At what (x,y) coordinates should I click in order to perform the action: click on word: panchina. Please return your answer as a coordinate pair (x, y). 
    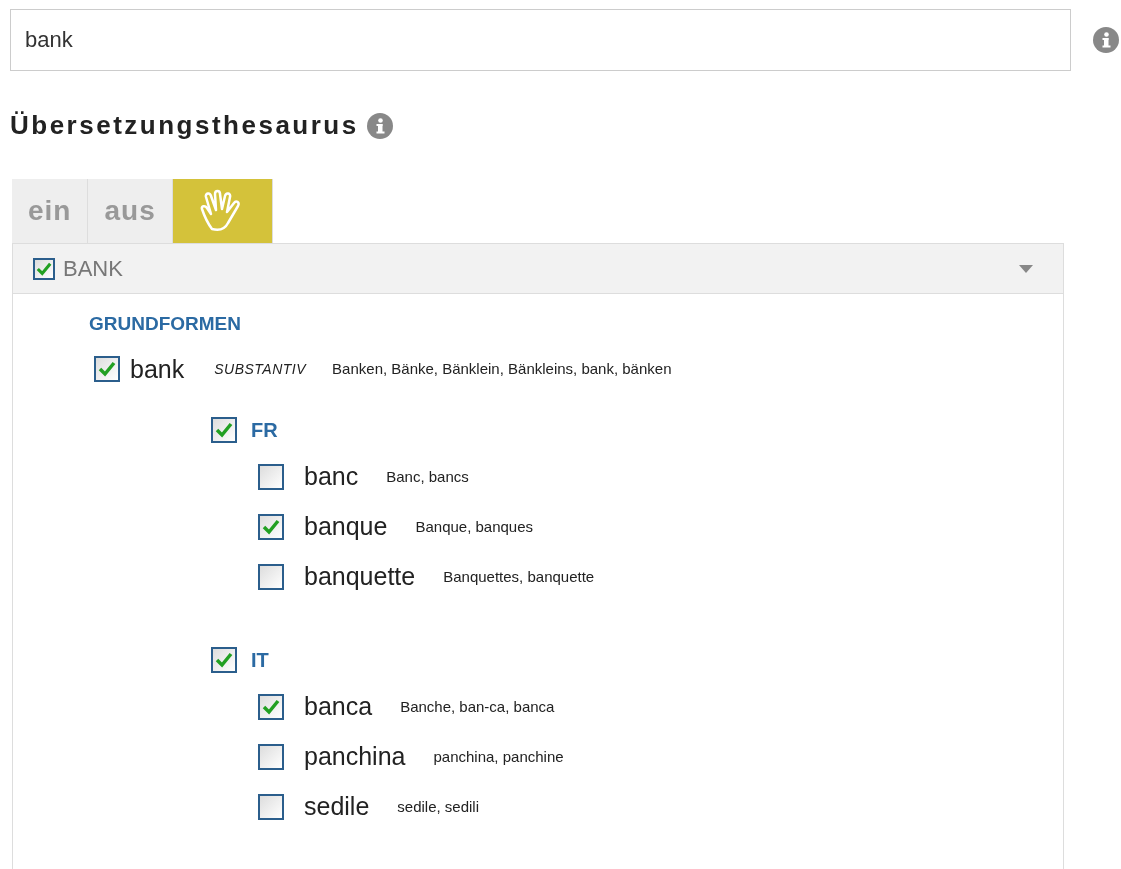
    Looking at the image, I should click on (355, 757).